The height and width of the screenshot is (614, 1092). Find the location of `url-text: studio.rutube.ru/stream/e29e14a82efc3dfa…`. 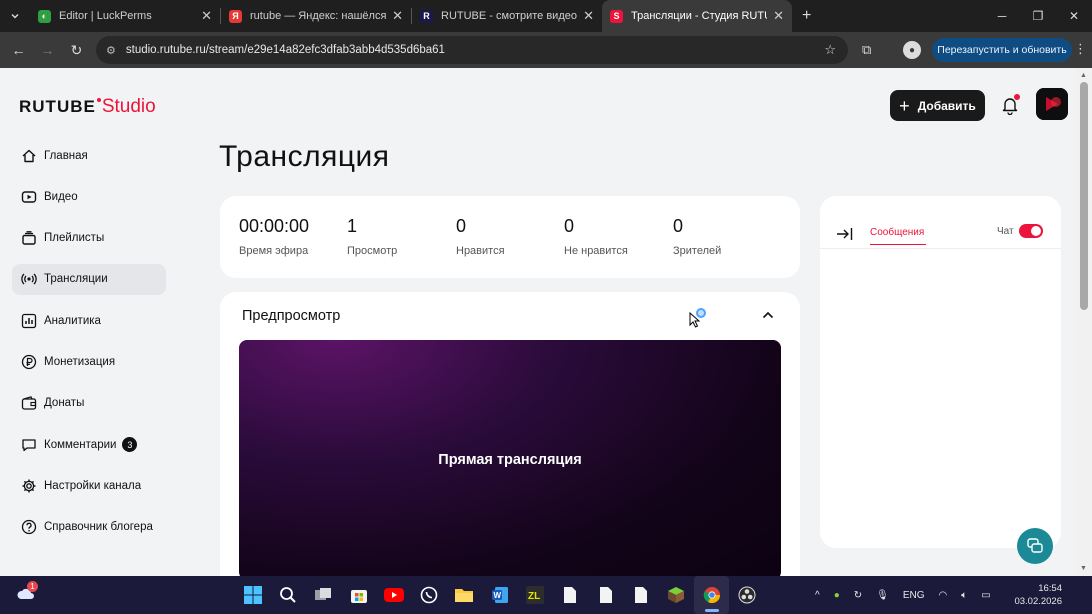

url-text: studio.rutube.ru/stream/e29e14a82efc3dfa… is located at coordinates (285, 50).